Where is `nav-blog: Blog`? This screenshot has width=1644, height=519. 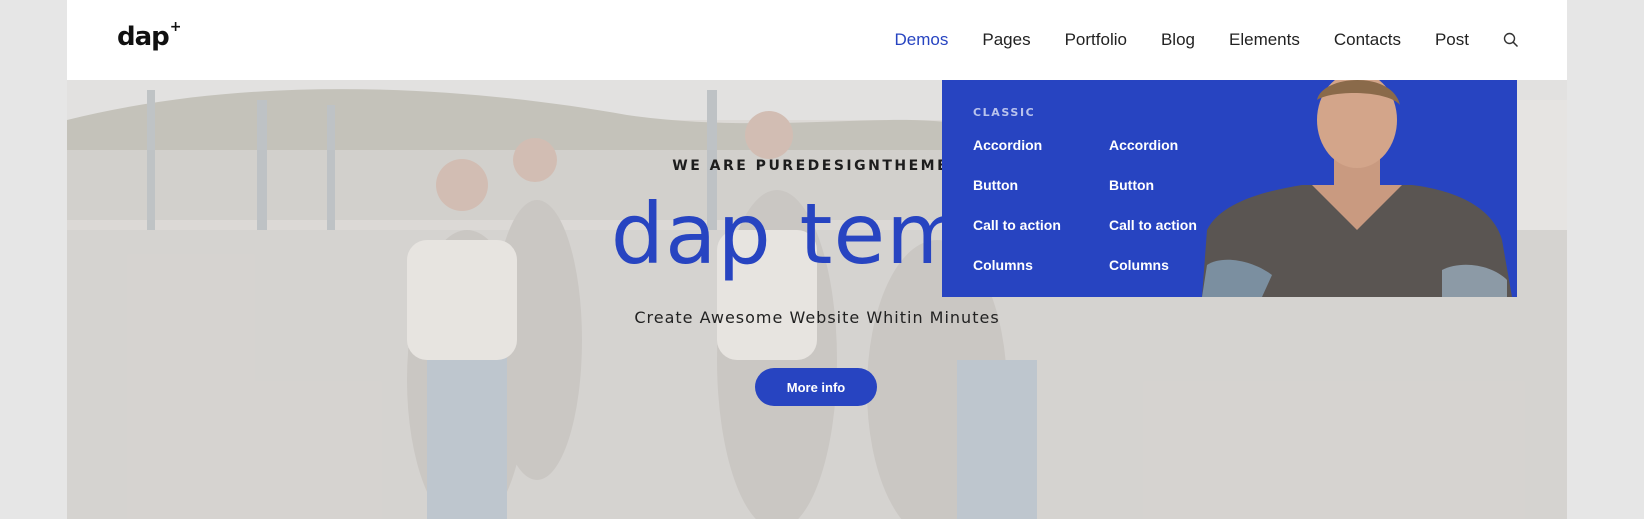 nav-blog: Blog is located at coordinates (1178, 40).